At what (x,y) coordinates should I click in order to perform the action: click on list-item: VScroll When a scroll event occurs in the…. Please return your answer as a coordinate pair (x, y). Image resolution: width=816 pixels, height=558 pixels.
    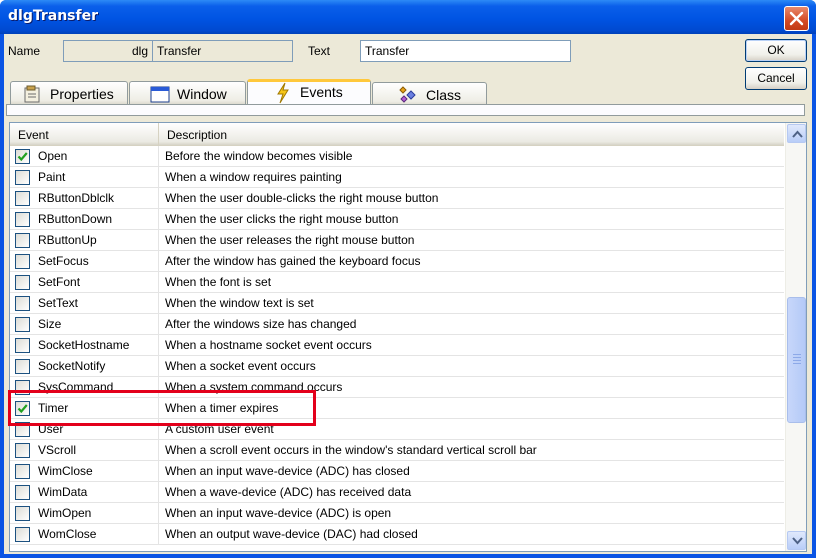
    Looking at the image, I should click on (397, 450).